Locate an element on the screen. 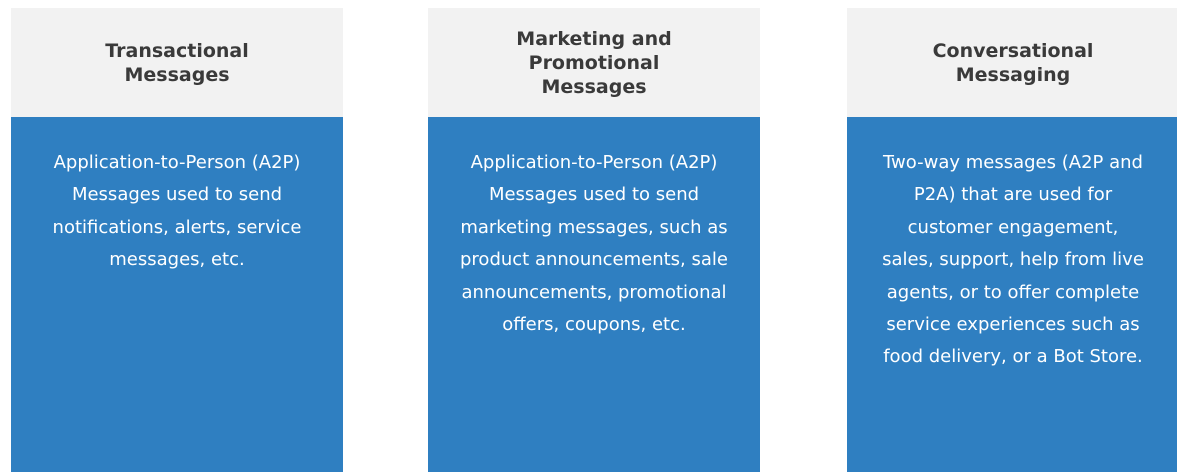 This screenshot has width=1177, height=472. card-title: Transactional Messages is located at coordinates (177, 62).